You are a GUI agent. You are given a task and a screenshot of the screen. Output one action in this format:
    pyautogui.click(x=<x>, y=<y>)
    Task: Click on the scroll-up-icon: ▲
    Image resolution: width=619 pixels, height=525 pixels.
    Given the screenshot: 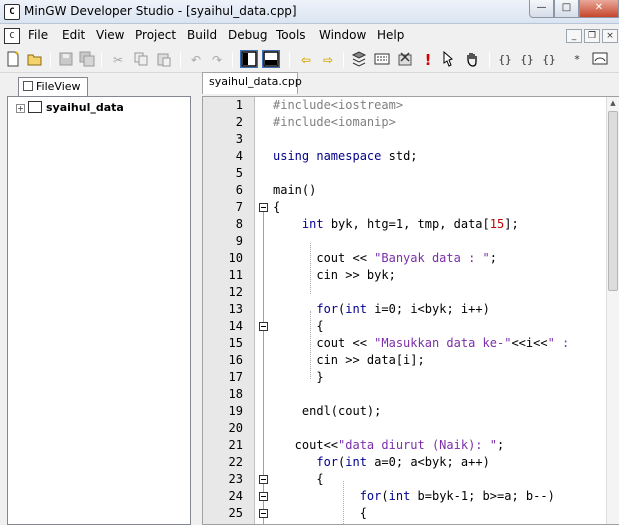 What is the action you would take?
    pyautogui.click(x=613, y=103)
    